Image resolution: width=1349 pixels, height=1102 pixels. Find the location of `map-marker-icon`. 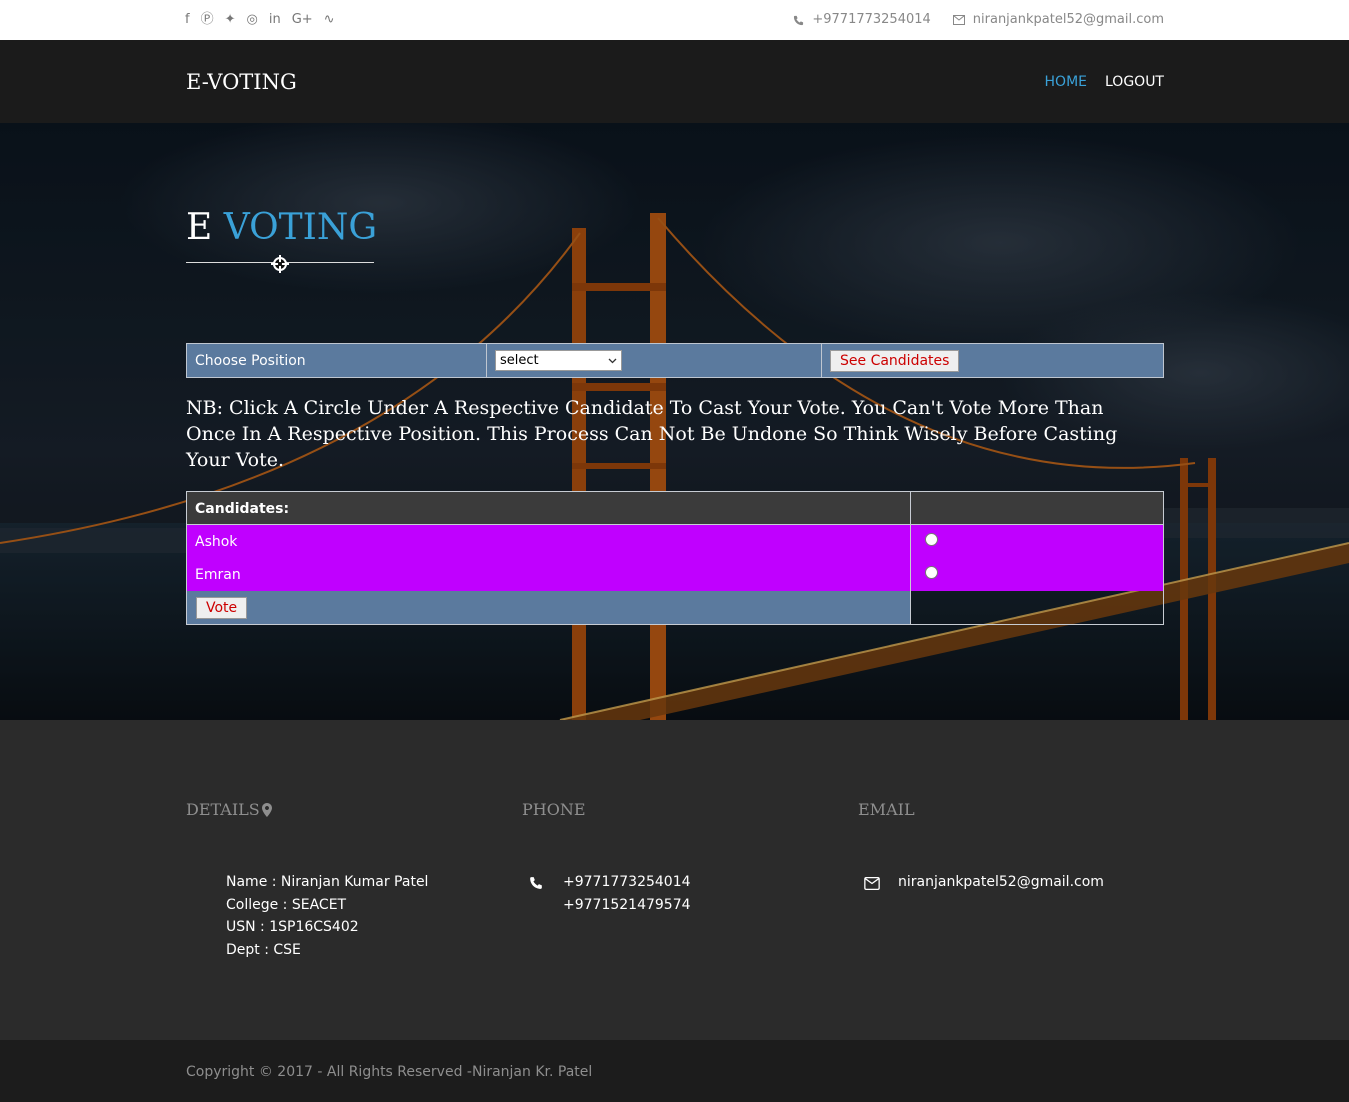

map-marker-icon is located at coordinates (266, 809).